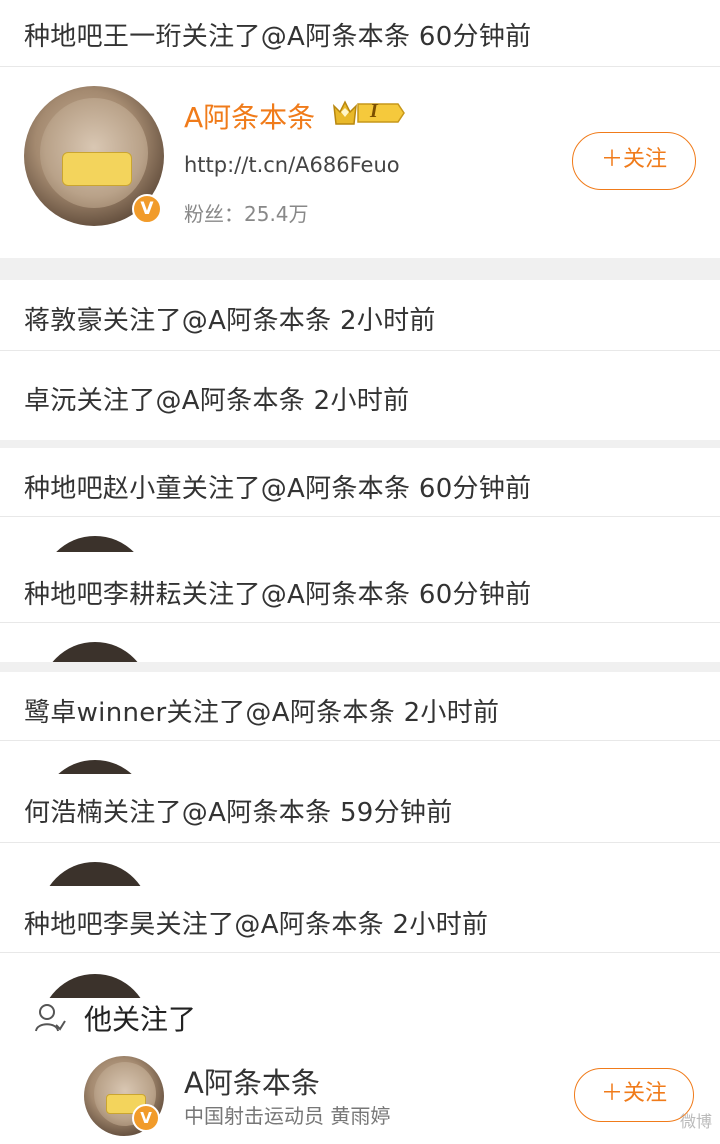 This screenshot has width=720, height=1144. I want to click on following-user-bio: 中国射击运动员 黄雨婷, so click(287, 1116).